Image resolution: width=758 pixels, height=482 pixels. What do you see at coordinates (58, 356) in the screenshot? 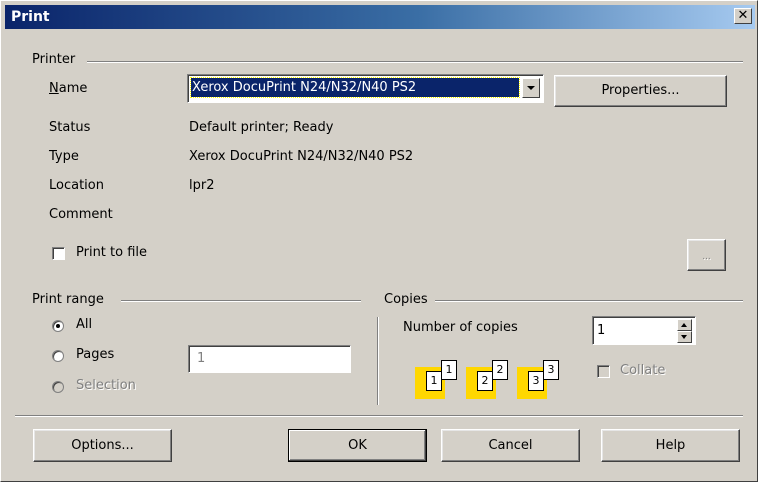
I see `pages-radio` at bounding box center [58, 356].